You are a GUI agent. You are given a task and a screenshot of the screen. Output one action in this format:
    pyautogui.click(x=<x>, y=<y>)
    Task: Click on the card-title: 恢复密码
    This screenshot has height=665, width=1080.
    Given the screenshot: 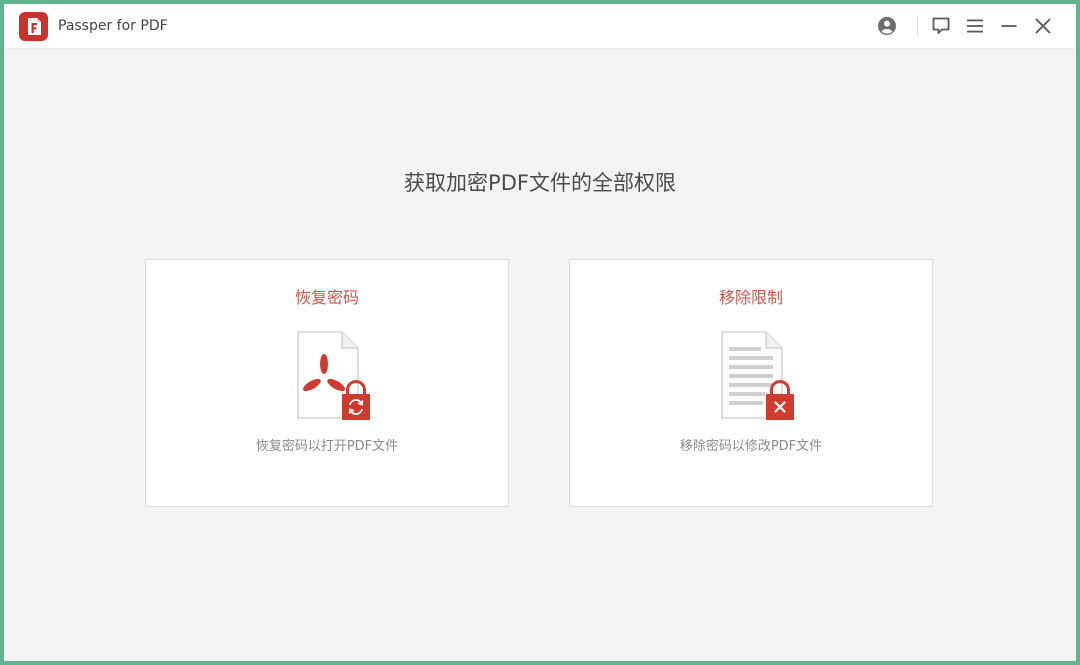 What is the action you would take?
    pyautogui.click(x=326, y=297)
    